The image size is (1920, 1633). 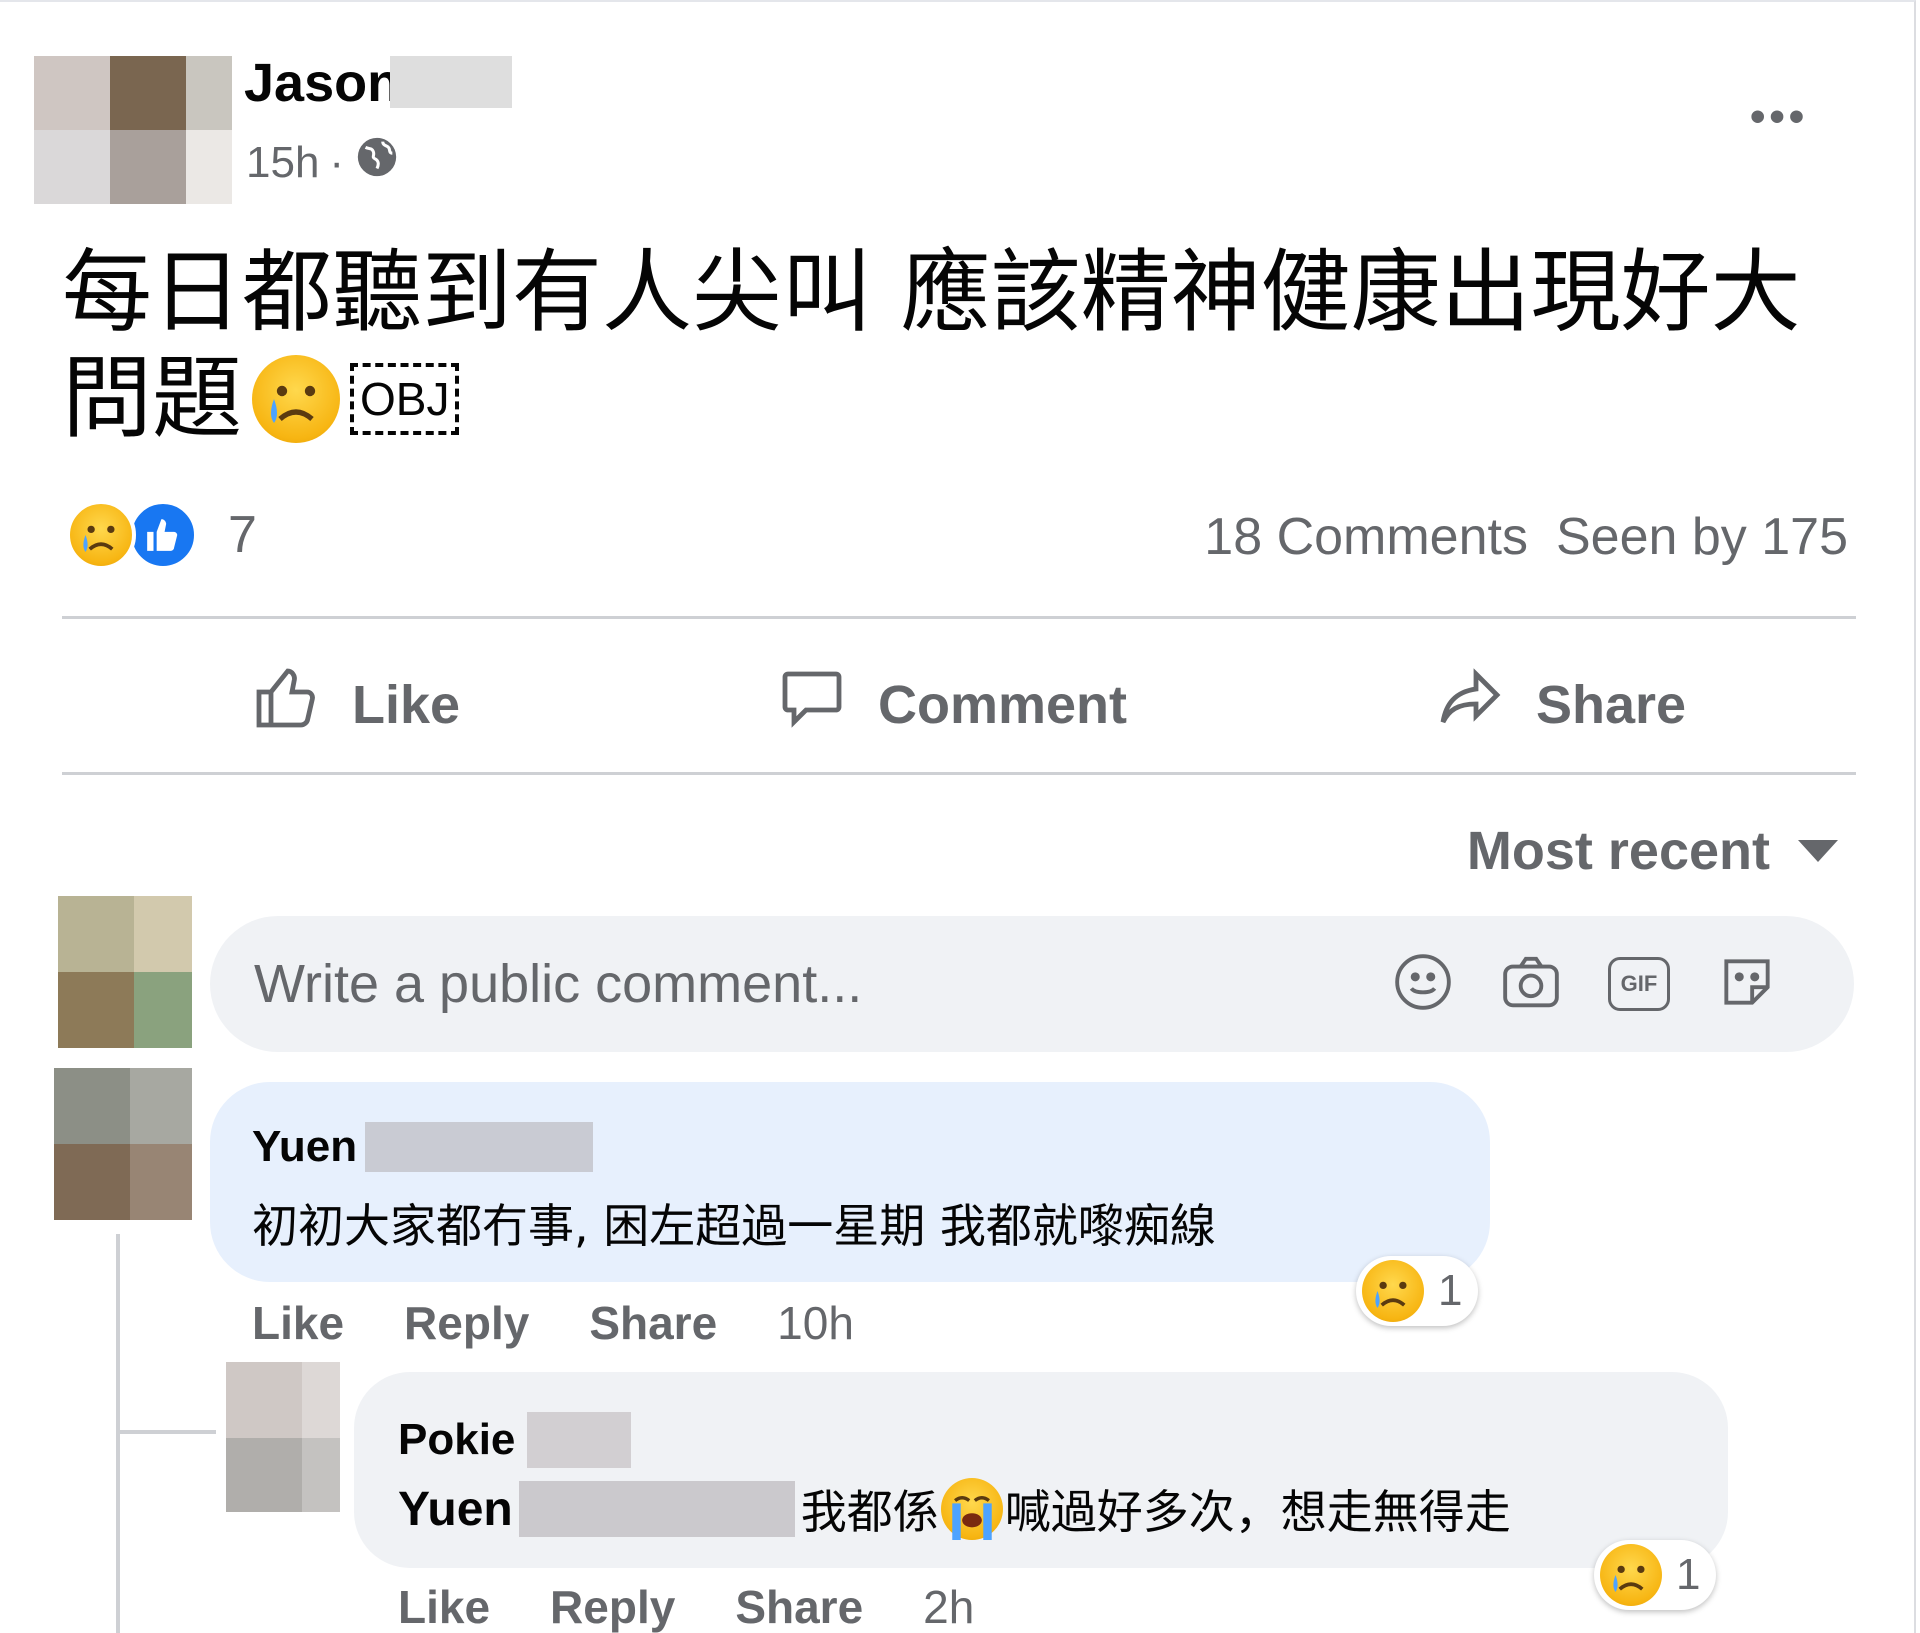 What do you see at coordinates (931, 292) in the screenshot?
I see `post-text-line1: 每日都聽到有人尖叫 應該精神健康出現好大` at bounding box center [931, 292].